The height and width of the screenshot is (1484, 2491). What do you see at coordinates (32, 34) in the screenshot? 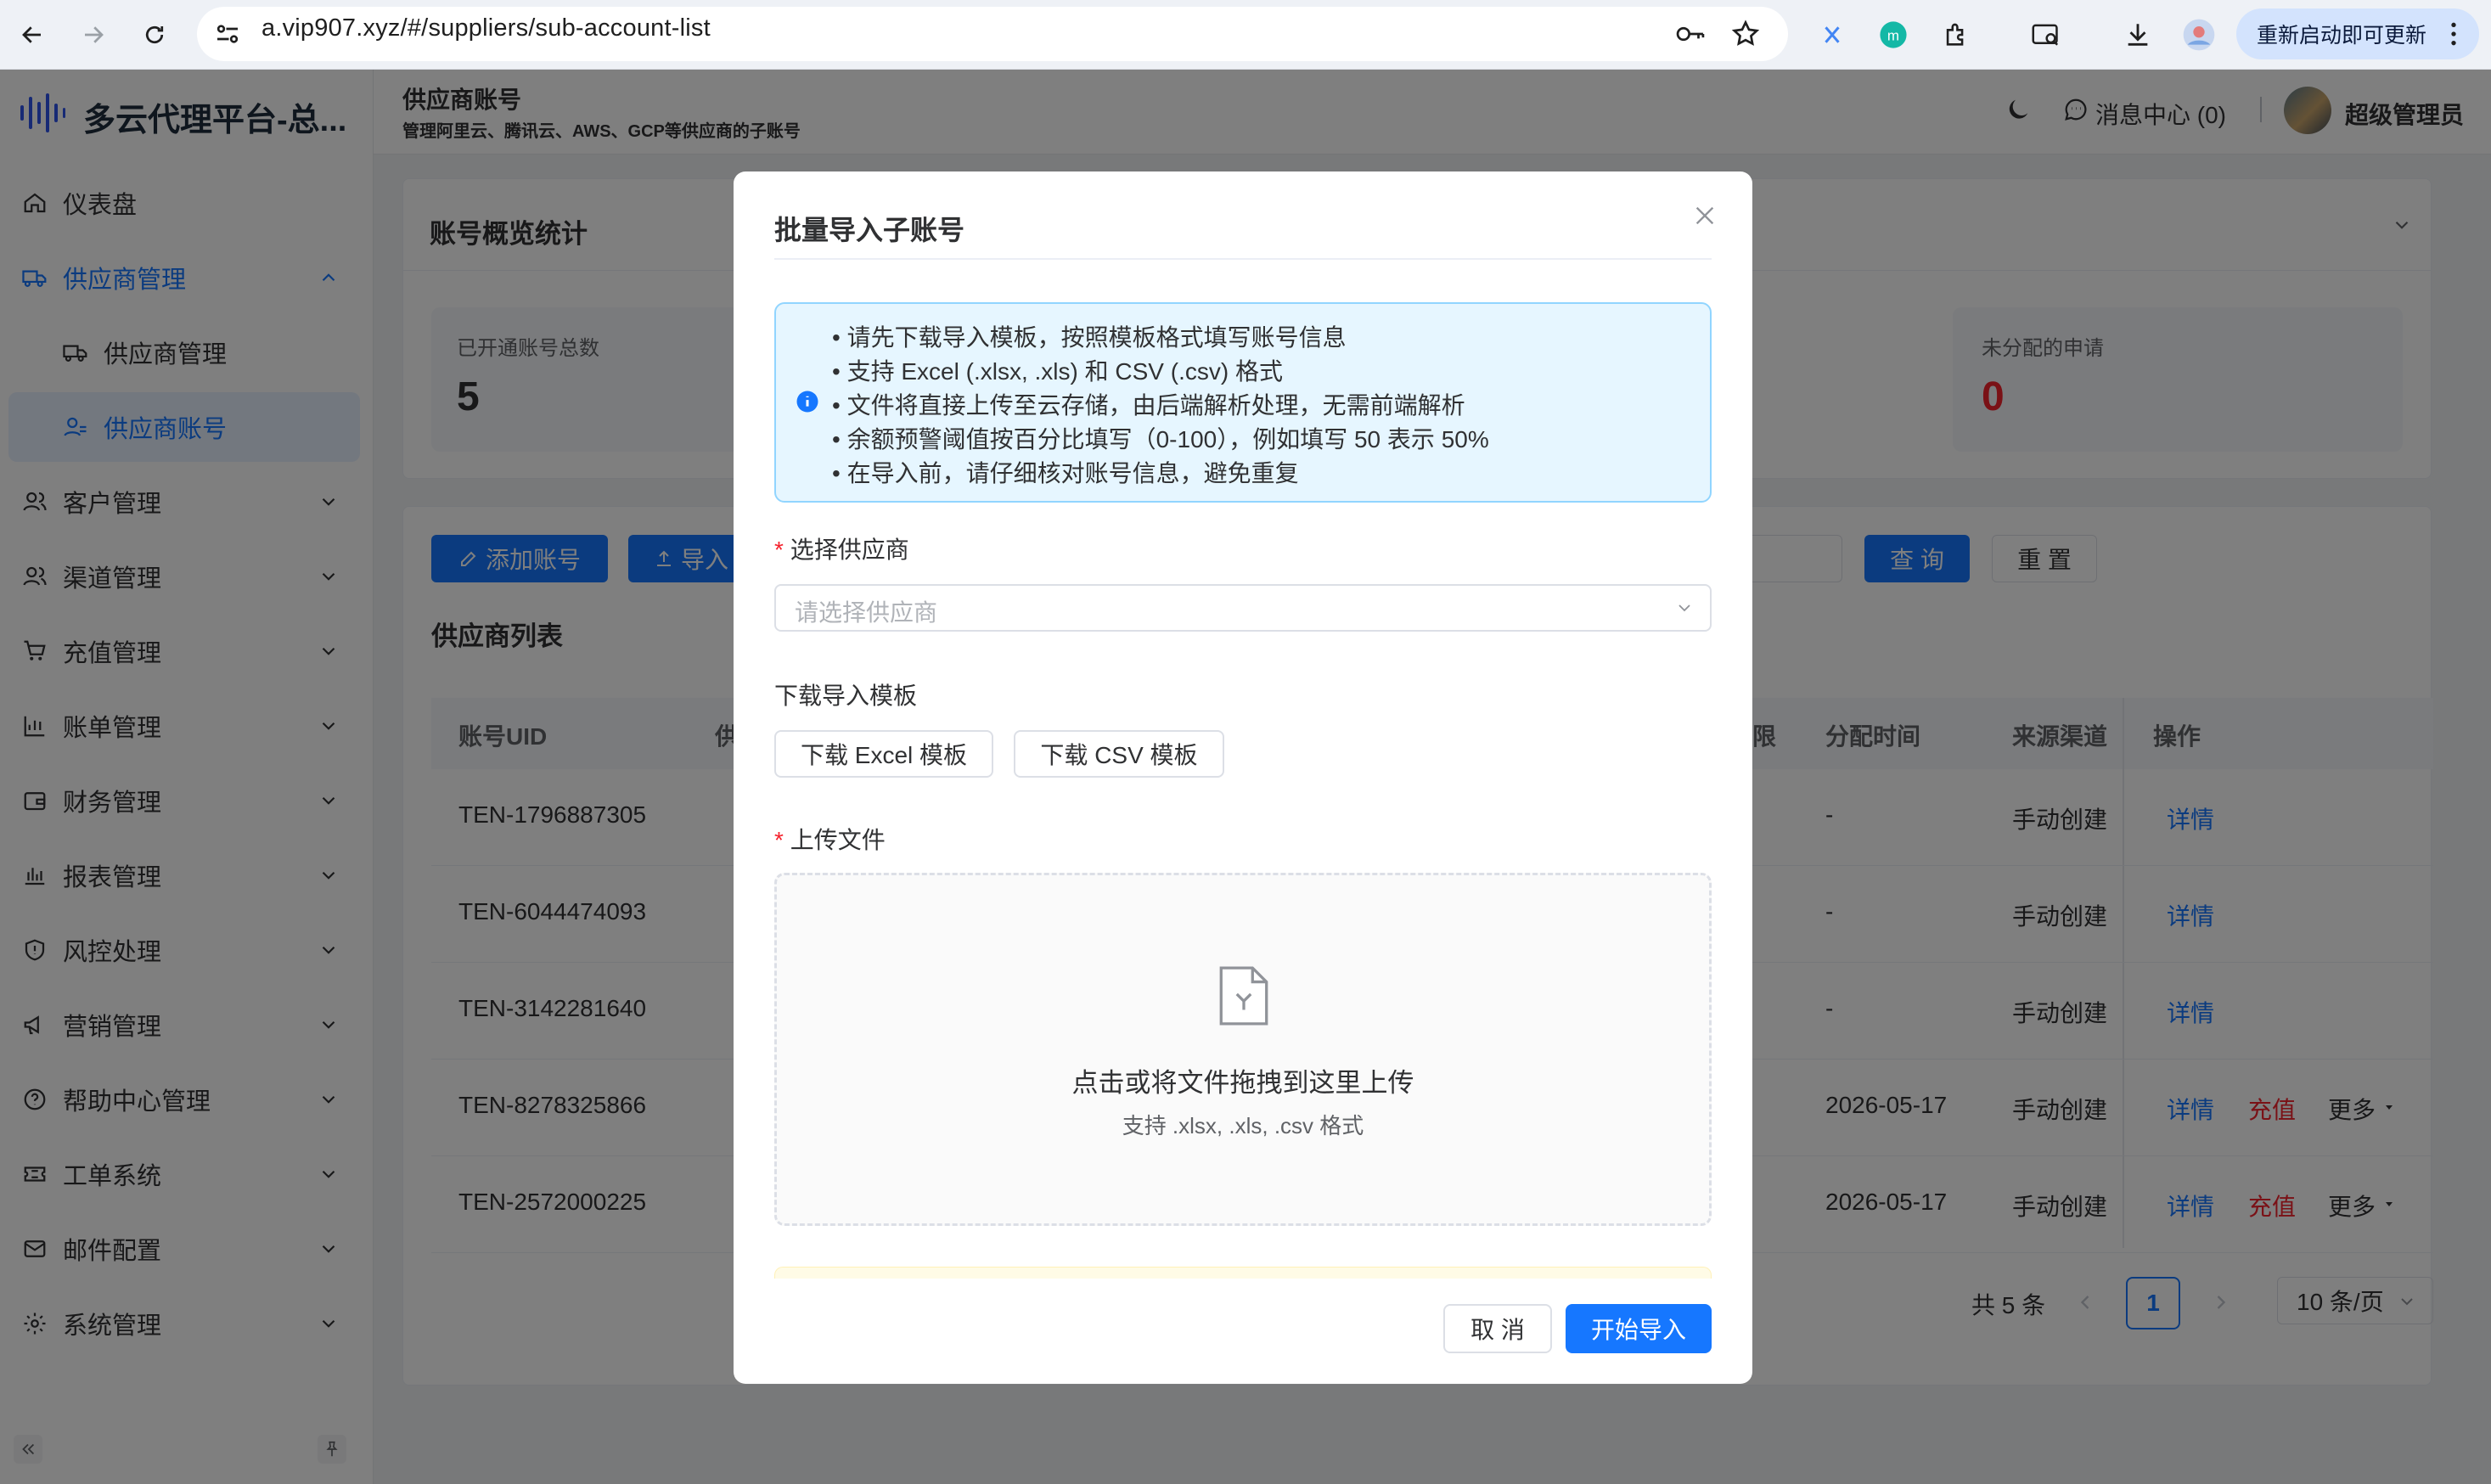
I see `back-icon` at bounding box center [32, 34].